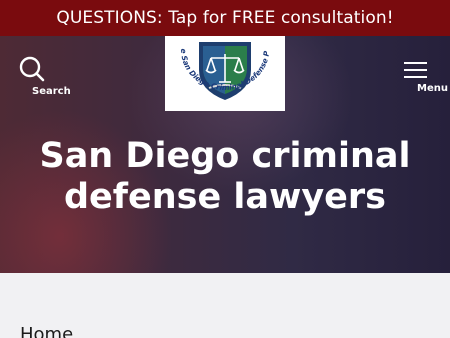 This screenshot has width=450, height=338. I want to click on hamburger-icon, so click(415, 72).